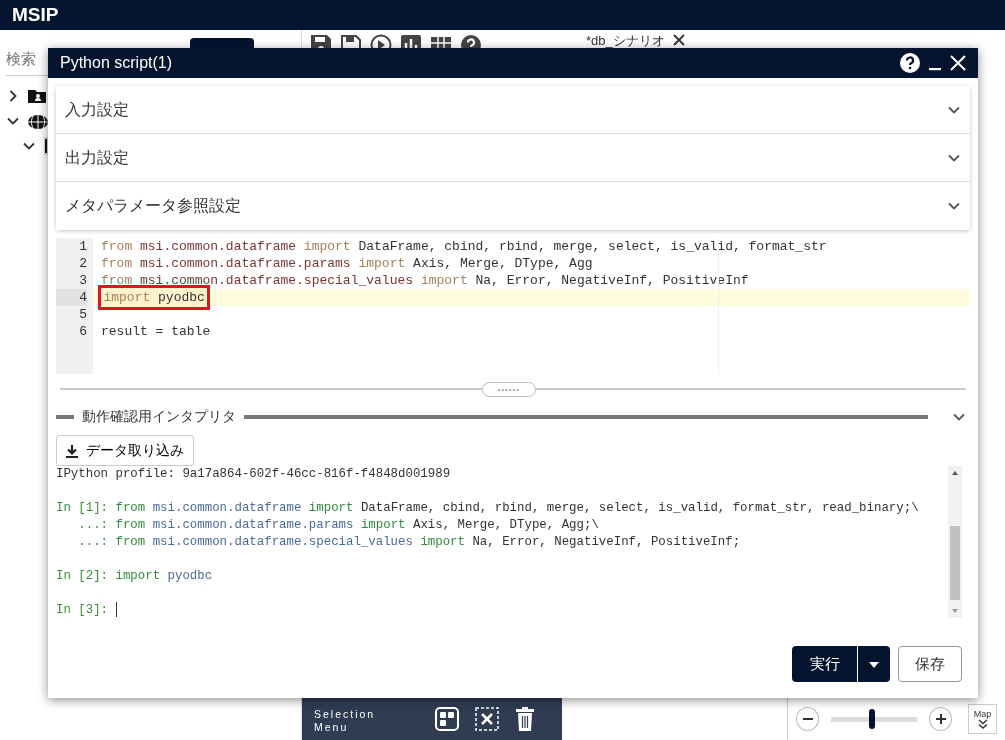  Describe the element at coordinates (425, 280) in the screenshot. I see `code-line: from msi.common.dataframe.special_values import Na, Error, NegativeInf, PositiveInf` at that location.